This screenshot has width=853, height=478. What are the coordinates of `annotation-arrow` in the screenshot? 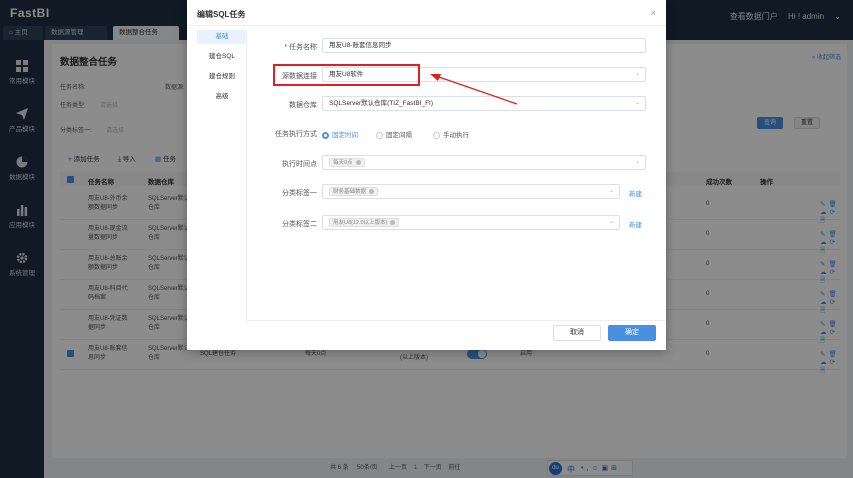 It's located at (474, 89).